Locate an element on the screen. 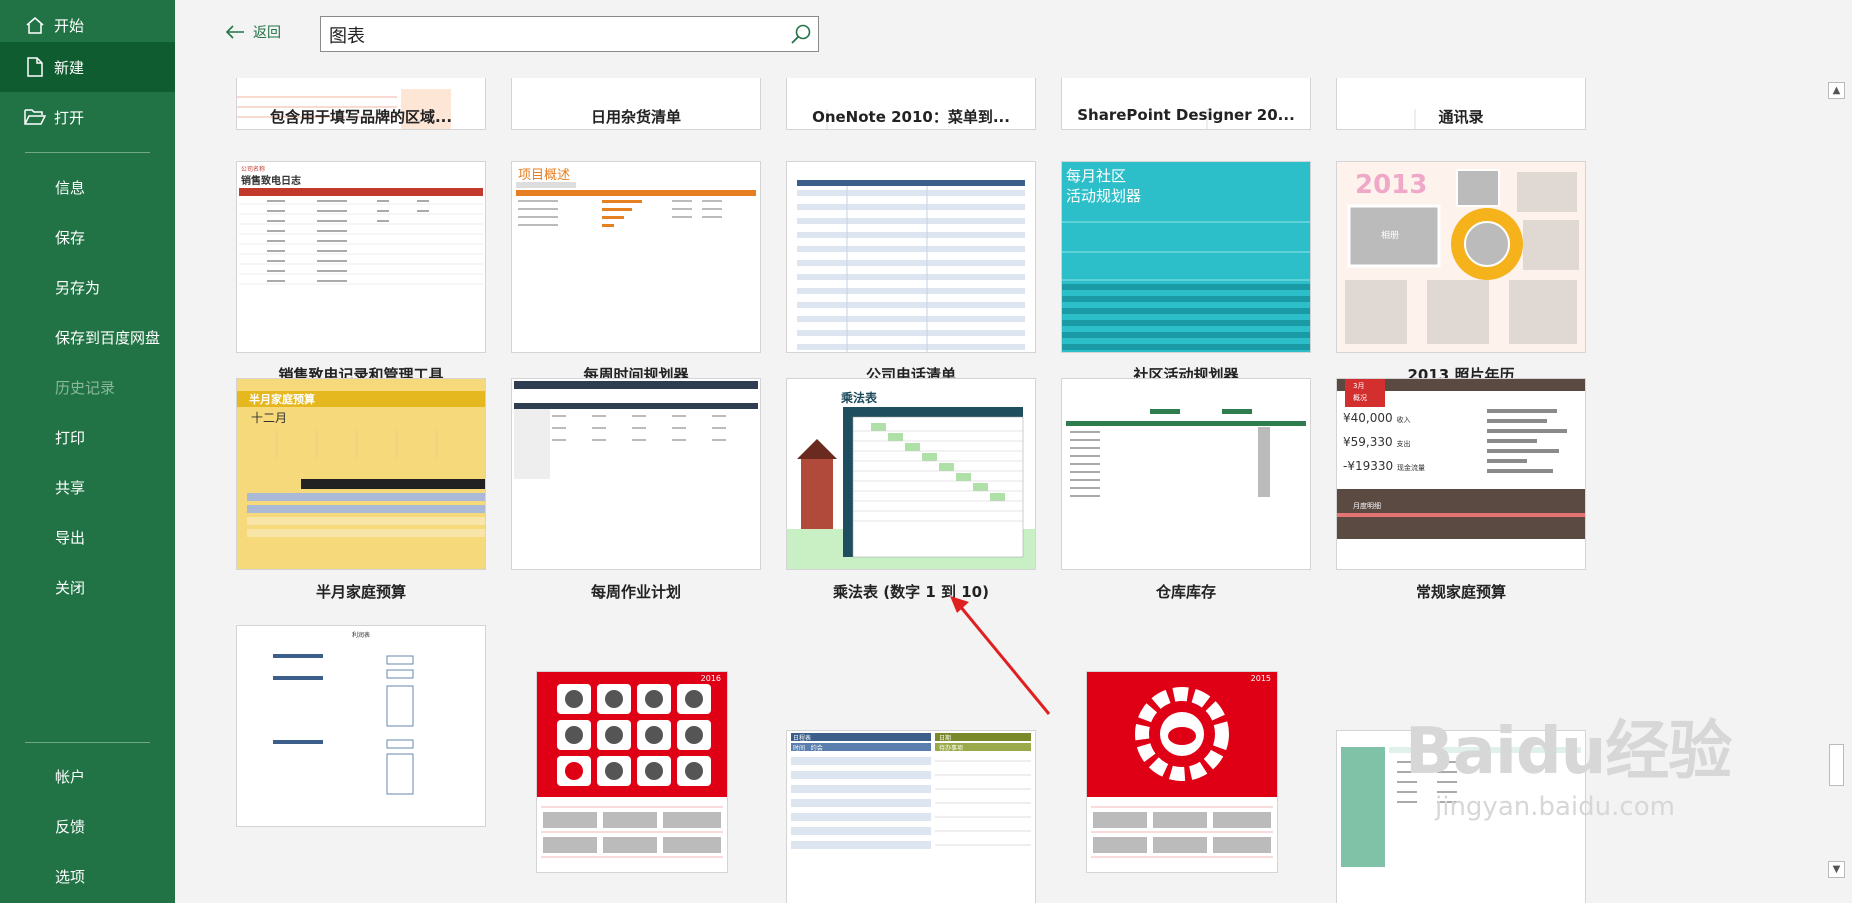 The image size is (1852, 903). nav-share-label: 共享 is located at coordinates (70, 487).